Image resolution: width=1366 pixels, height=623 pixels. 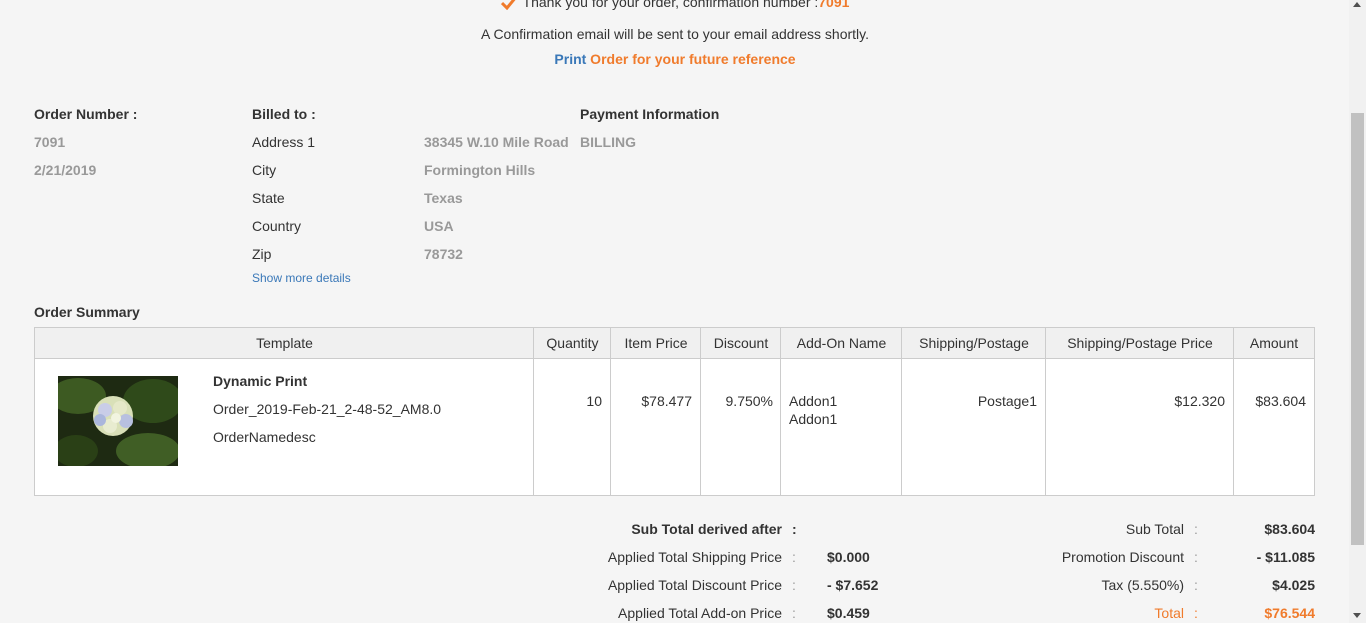 What do you see at coordinates (264, 170) in the screenshot?
I see `billing-label-city: City` at bounding box center [264, 170].